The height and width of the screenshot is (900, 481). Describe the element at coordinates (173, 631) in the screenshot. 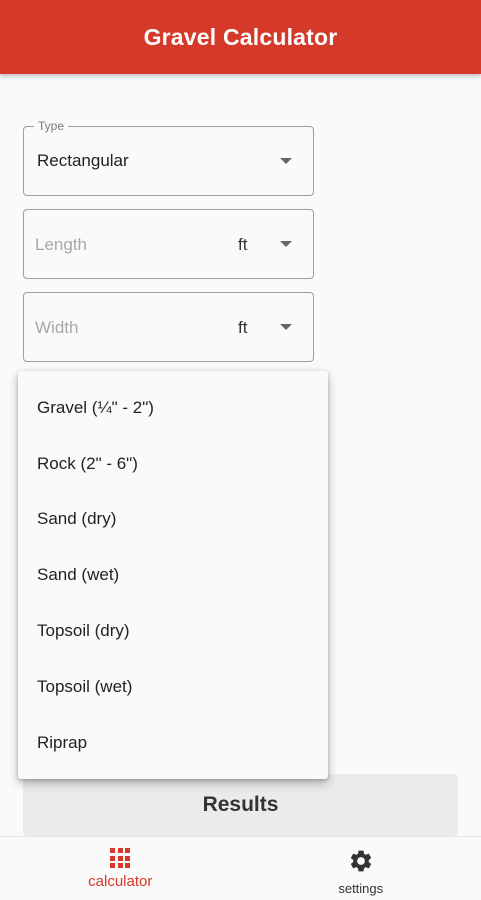

I see `menu-item-topsoil-dry: Topsoil (dry)` at that location.